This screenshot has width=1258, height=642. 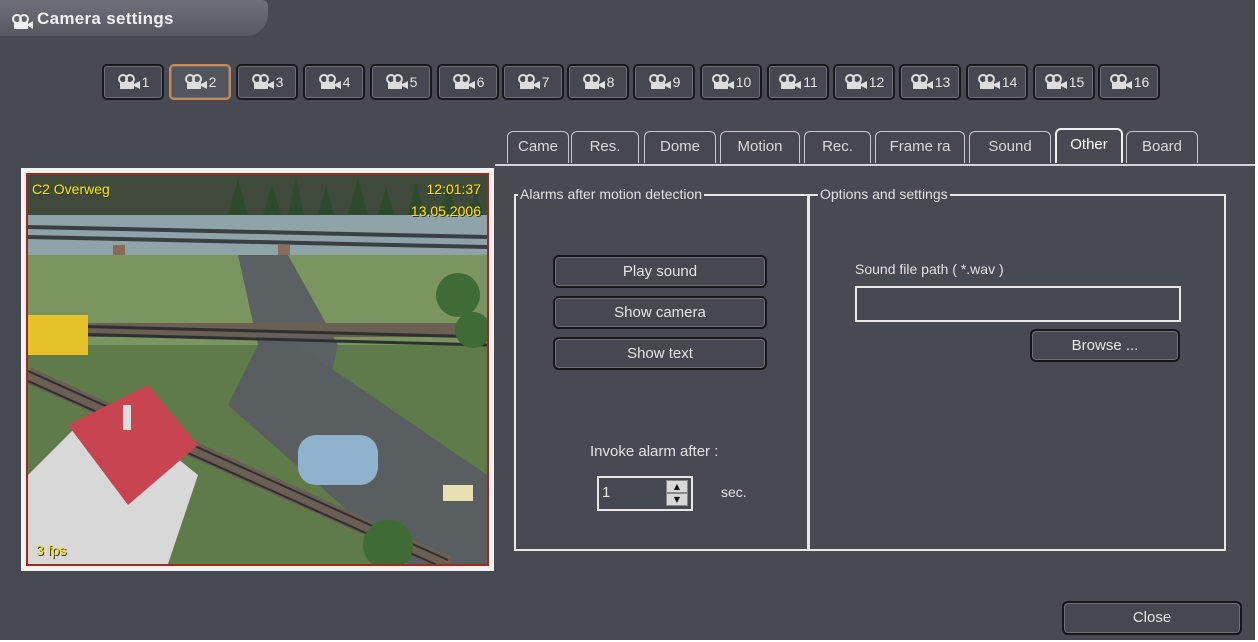 I want to click on camera-button-label: 11, so click(x=810, y=82).